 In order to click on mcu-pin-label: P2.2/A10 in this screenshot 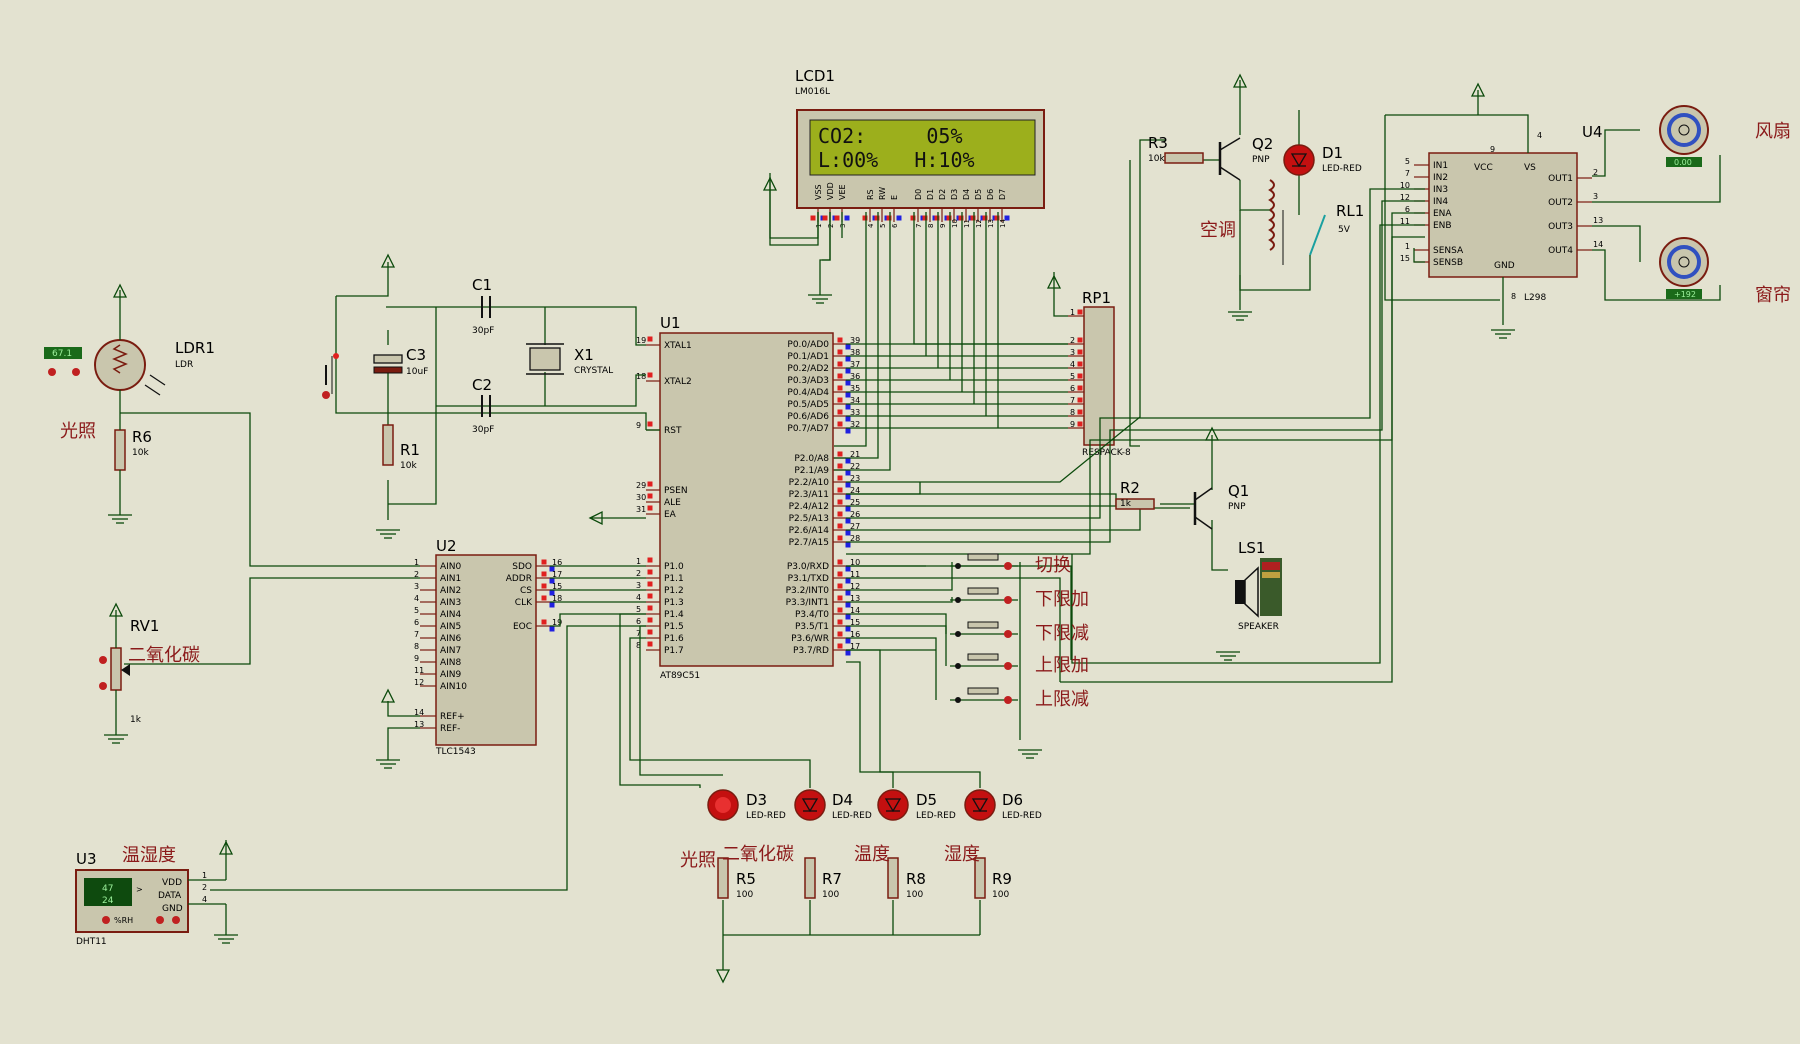, I will do `click(809, 483)`.